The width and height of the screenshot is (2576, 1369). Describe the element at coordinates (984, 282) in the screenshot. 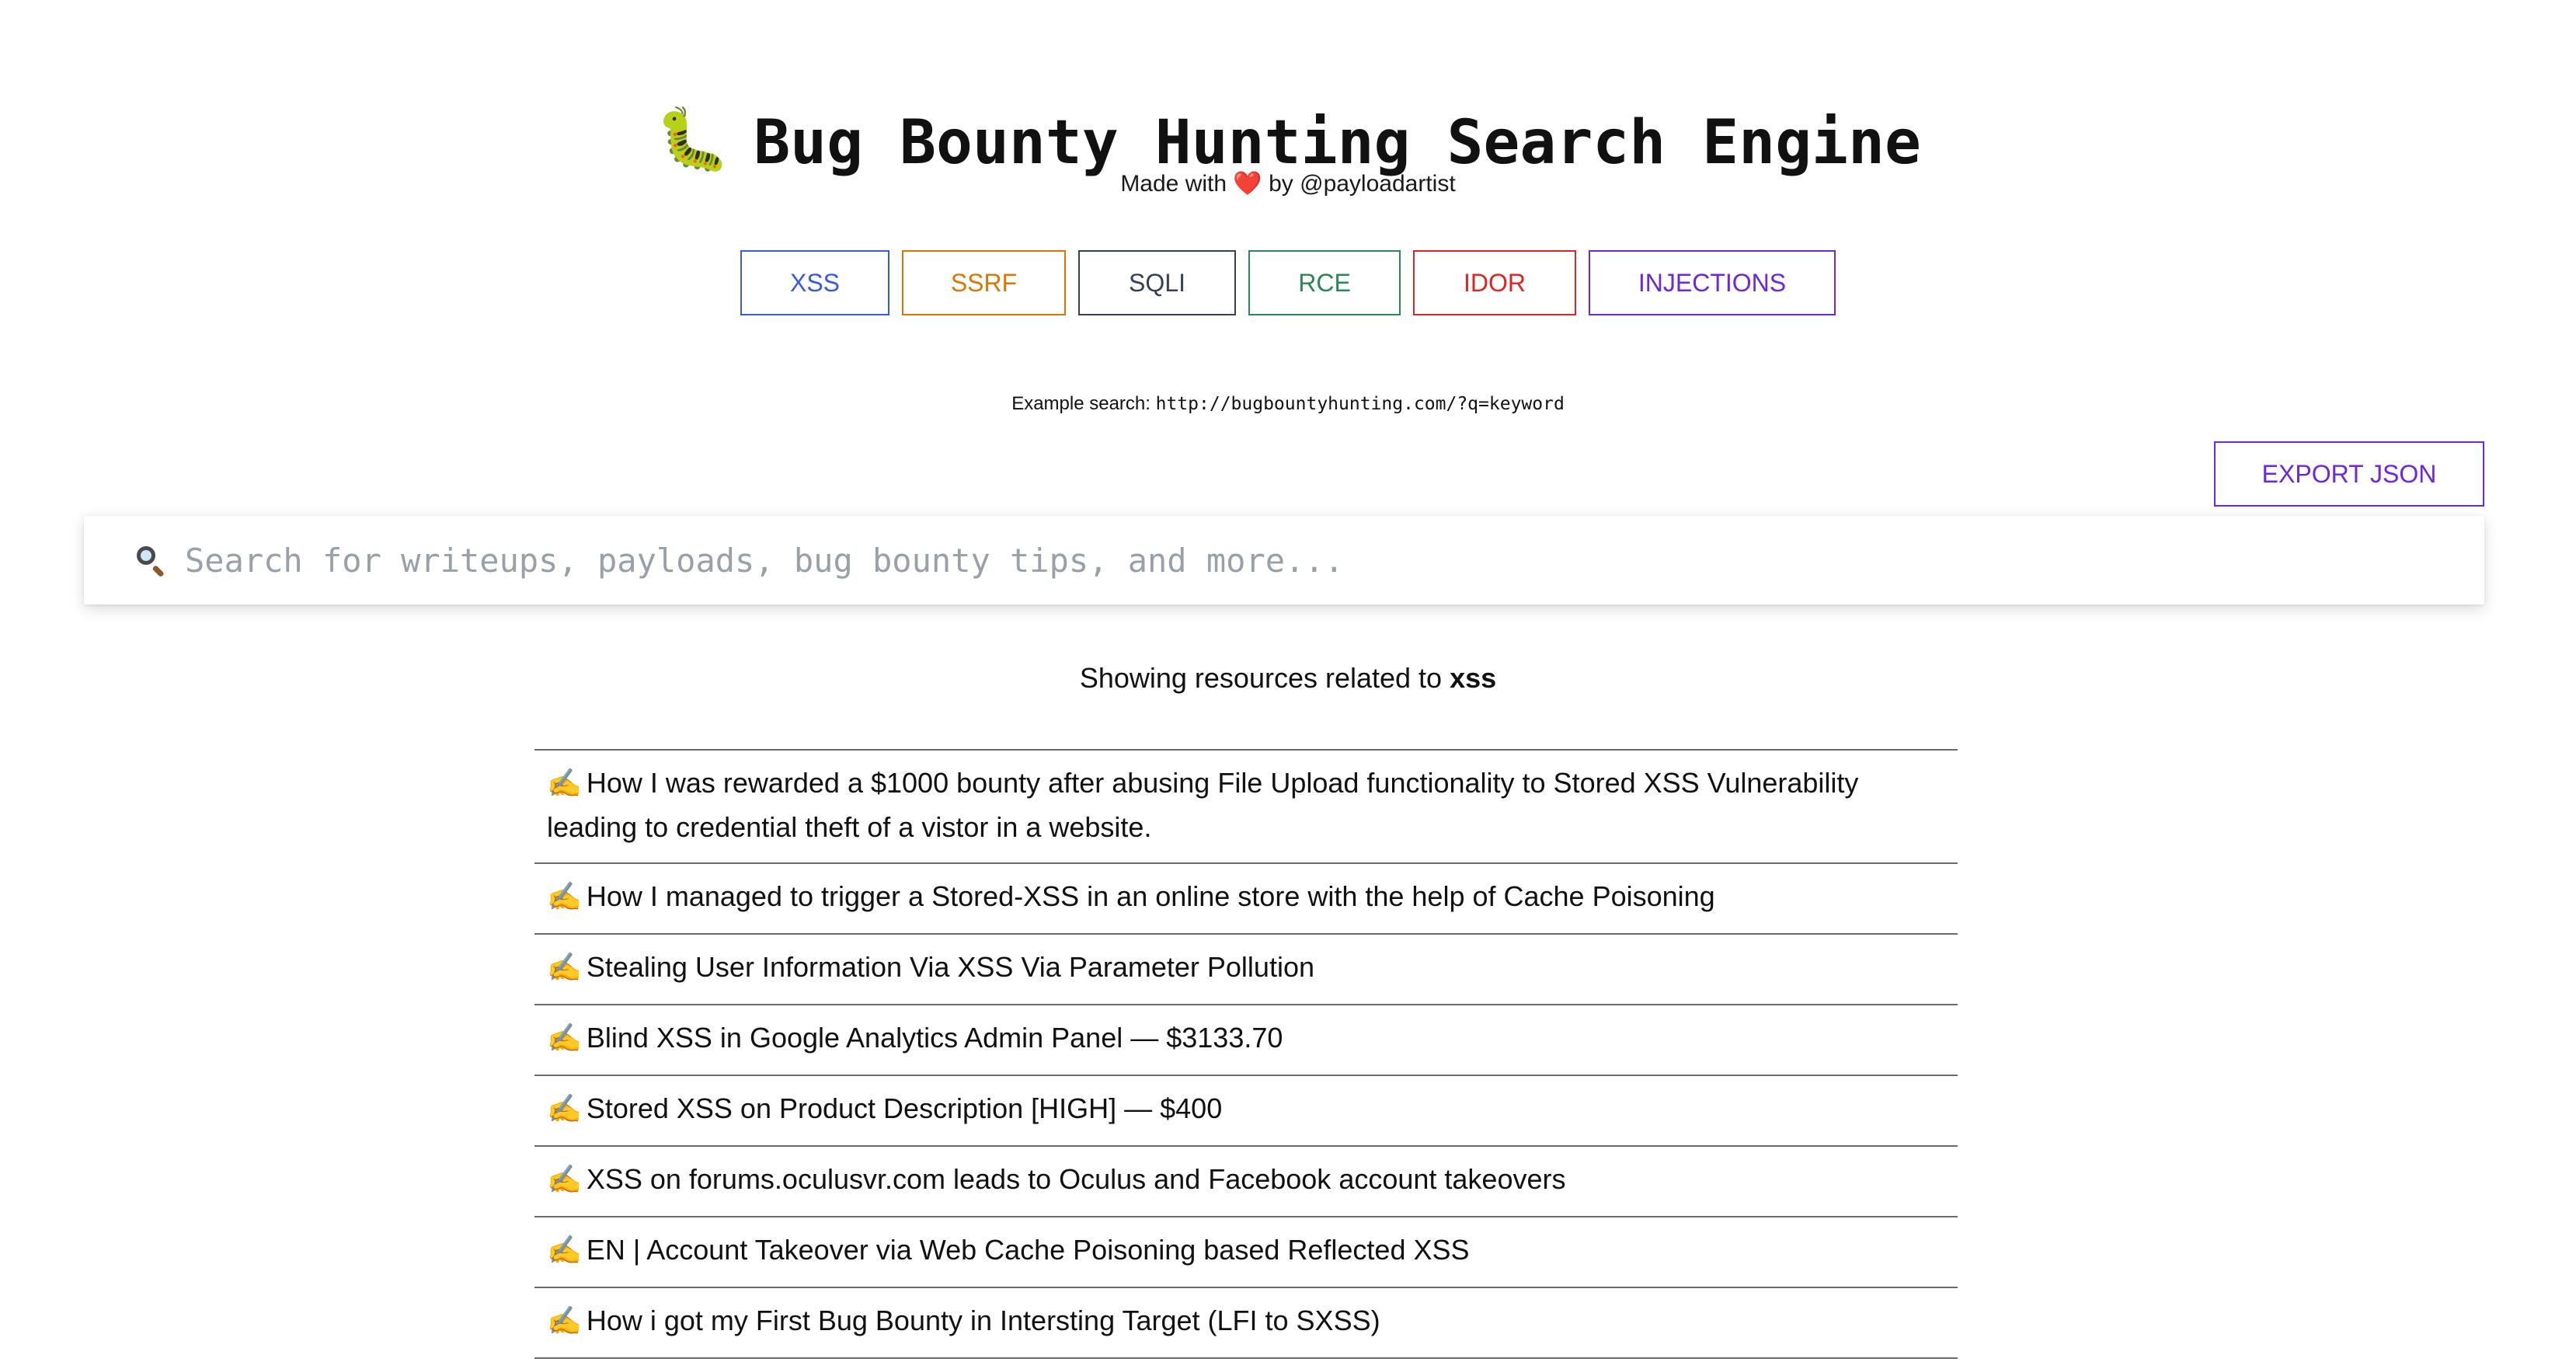

I see `category-button-ssrf: SSRF` at that location.